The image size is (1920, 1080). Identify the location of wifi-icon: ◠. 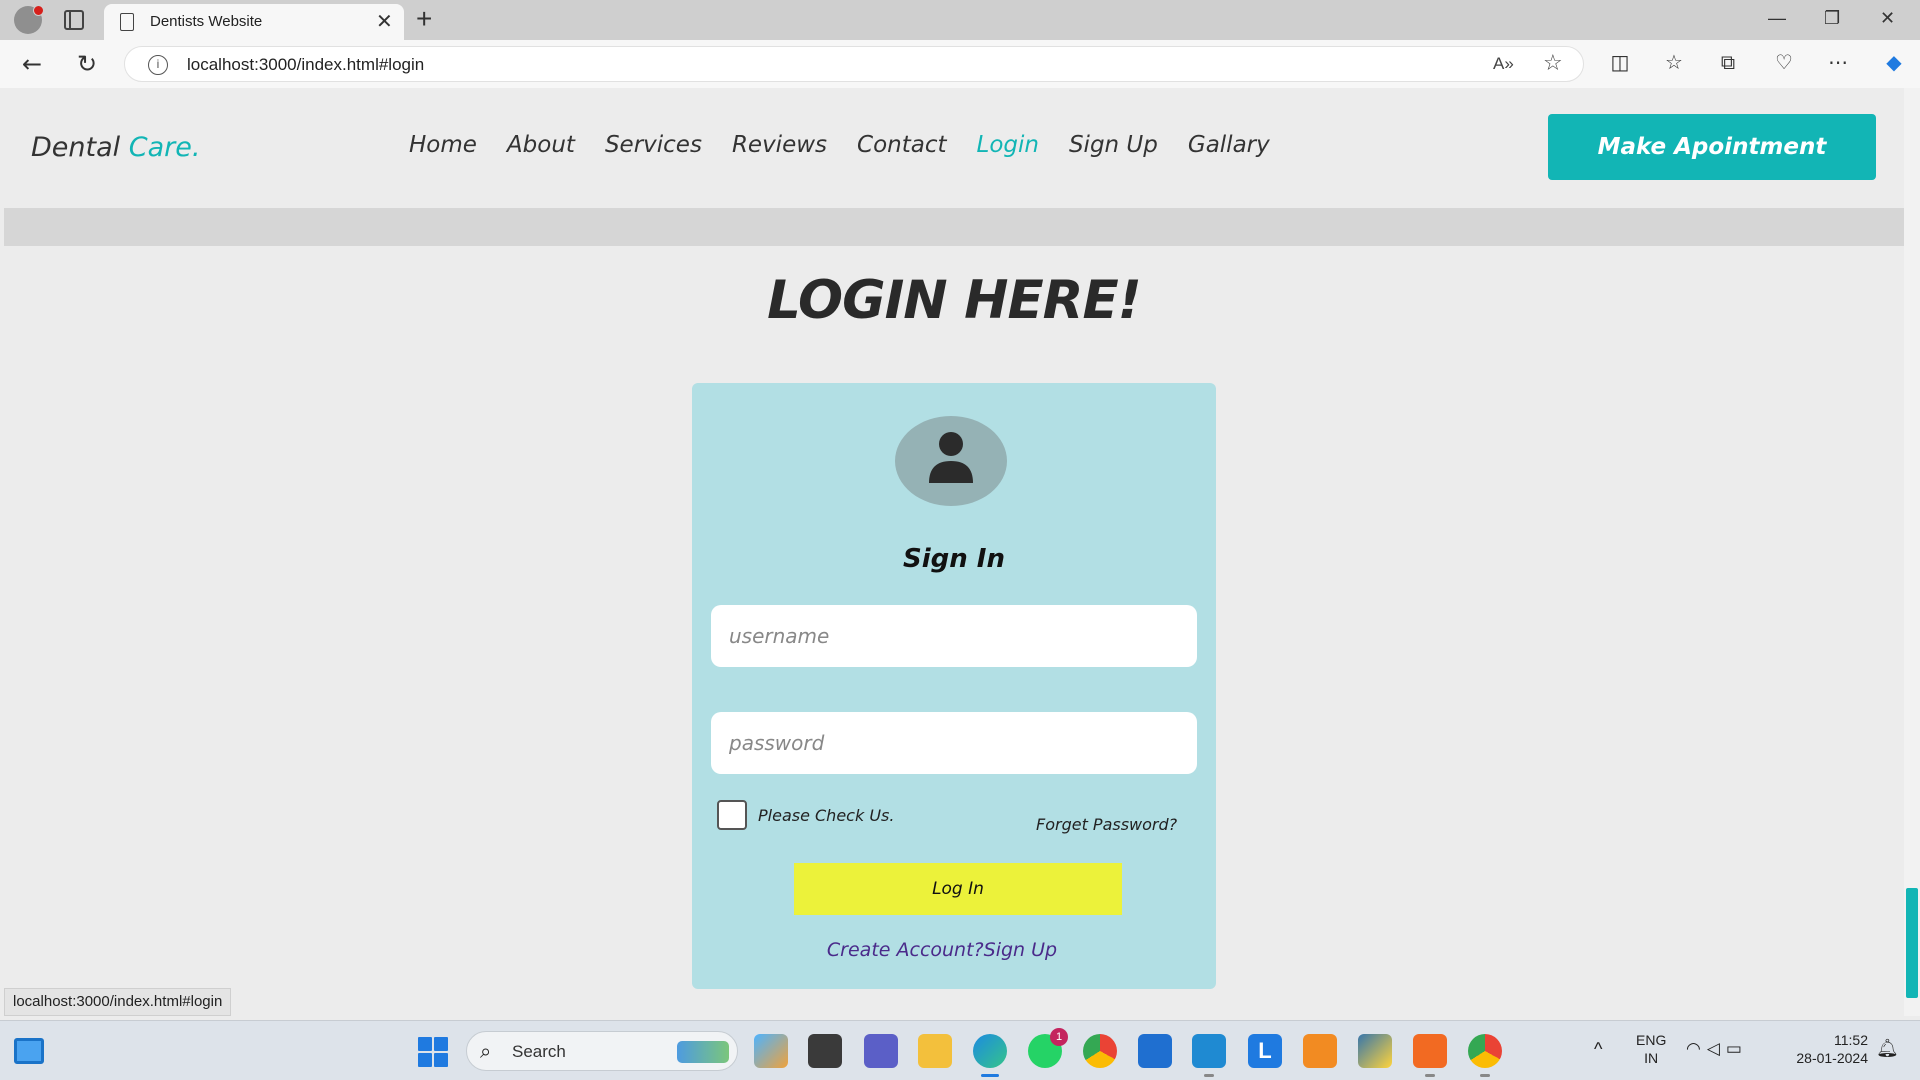
(1696, 1048).